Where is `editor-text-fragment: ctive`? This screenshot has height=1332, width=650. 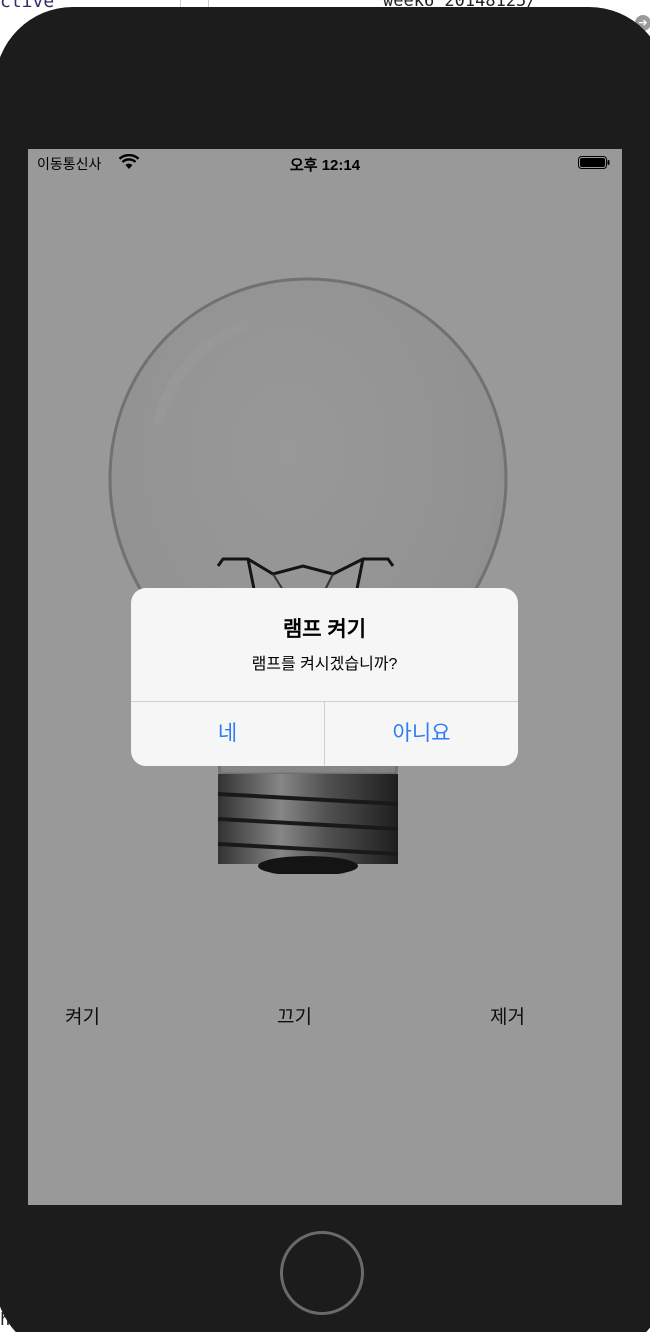 editor-text-fragment: ctive is located at coordinates (27, 6).